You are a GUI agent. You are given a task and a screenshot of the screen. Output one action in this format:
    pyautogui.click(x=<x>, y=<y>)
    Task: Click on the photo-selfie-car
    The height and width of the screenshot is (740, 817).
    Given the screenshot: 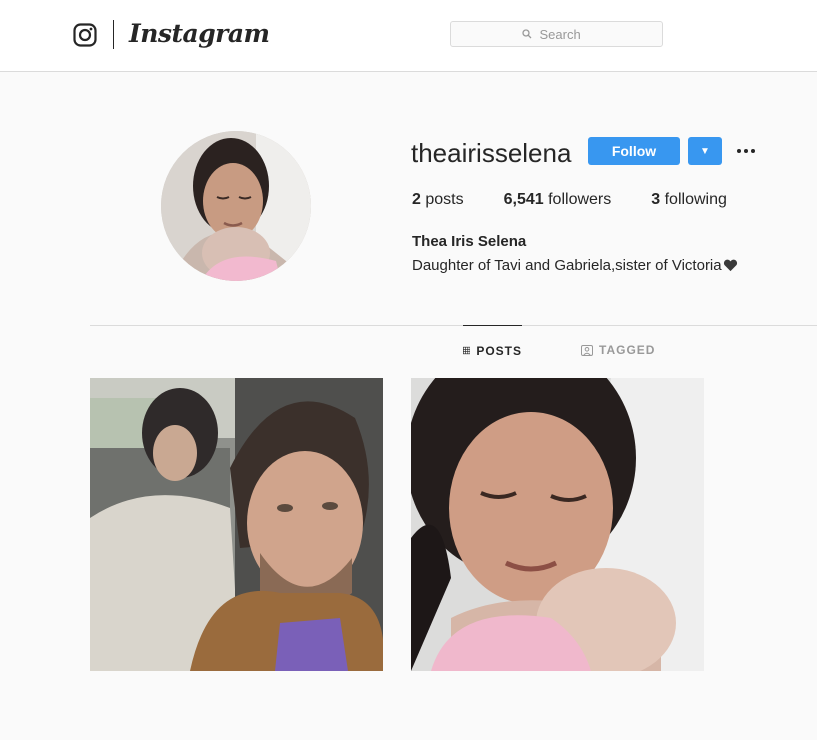 What is the action you would take?
    pyautogui.click(x=236, y=524)
    